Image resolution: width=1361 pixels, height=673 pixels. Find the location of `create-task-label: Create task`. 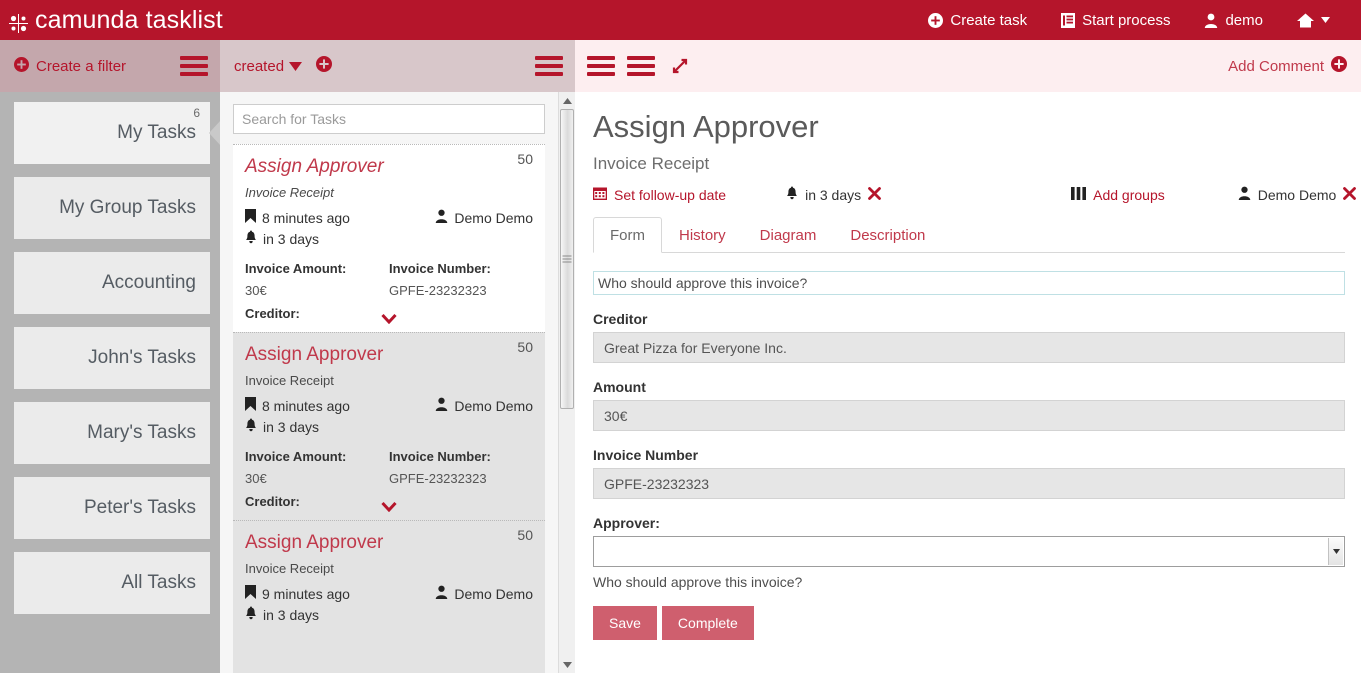

create-task-label: Create task is located at coordinates (989, 20).